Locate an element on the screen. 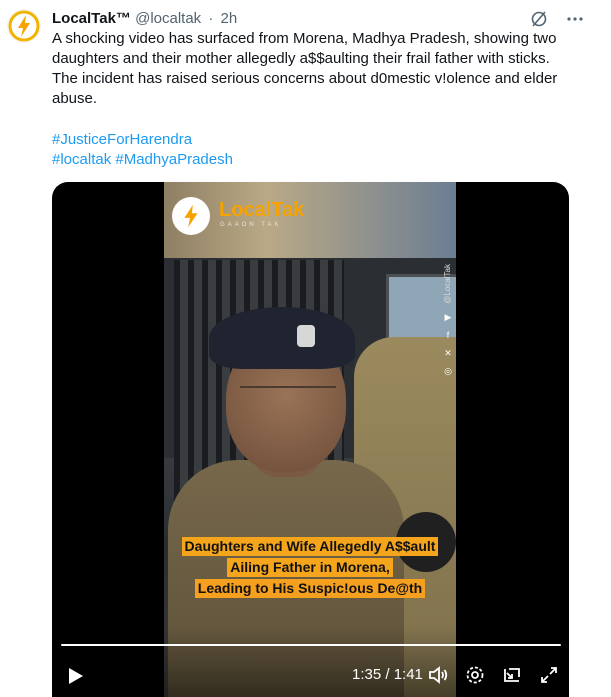 This screenshot has width=611, height=697. settings-icon is located at coordinates (475, 675).